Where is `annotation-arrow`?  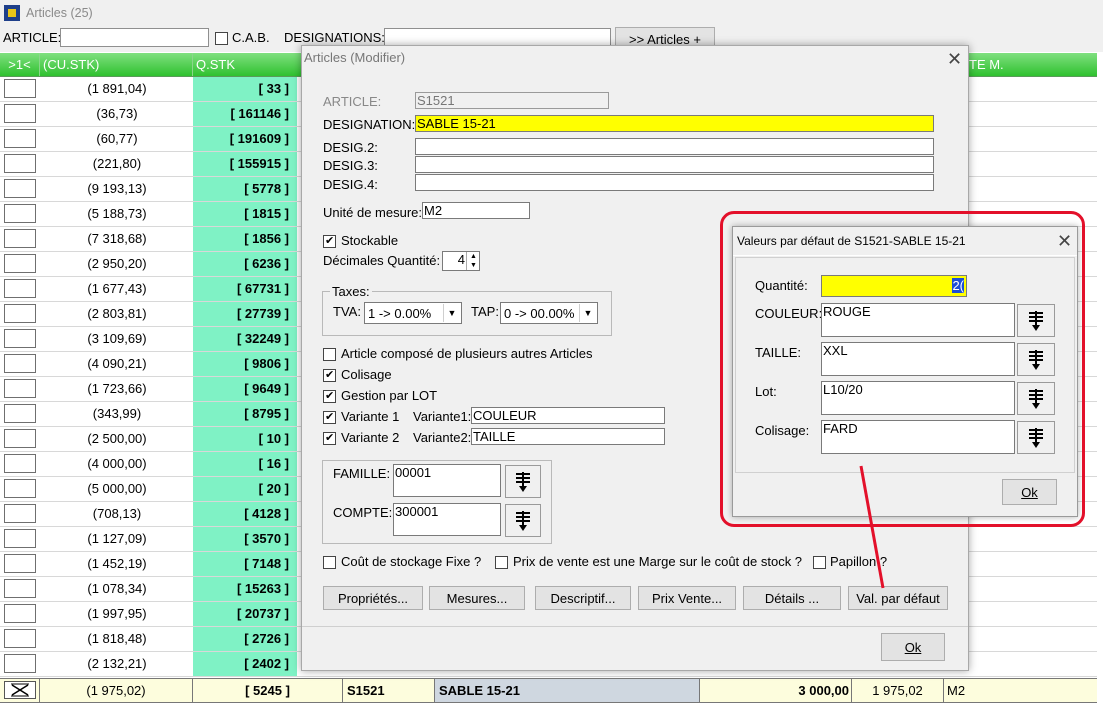 annotation-arrow is located at coordinates (872, 527).